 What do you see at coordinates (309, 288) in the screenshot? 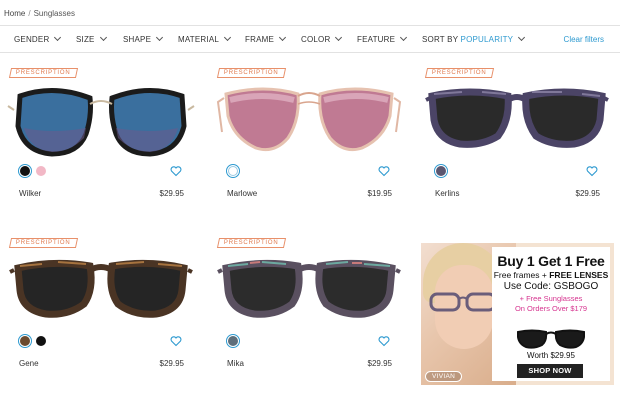
I see `product-image-mika` at bounding box center [309, 288].